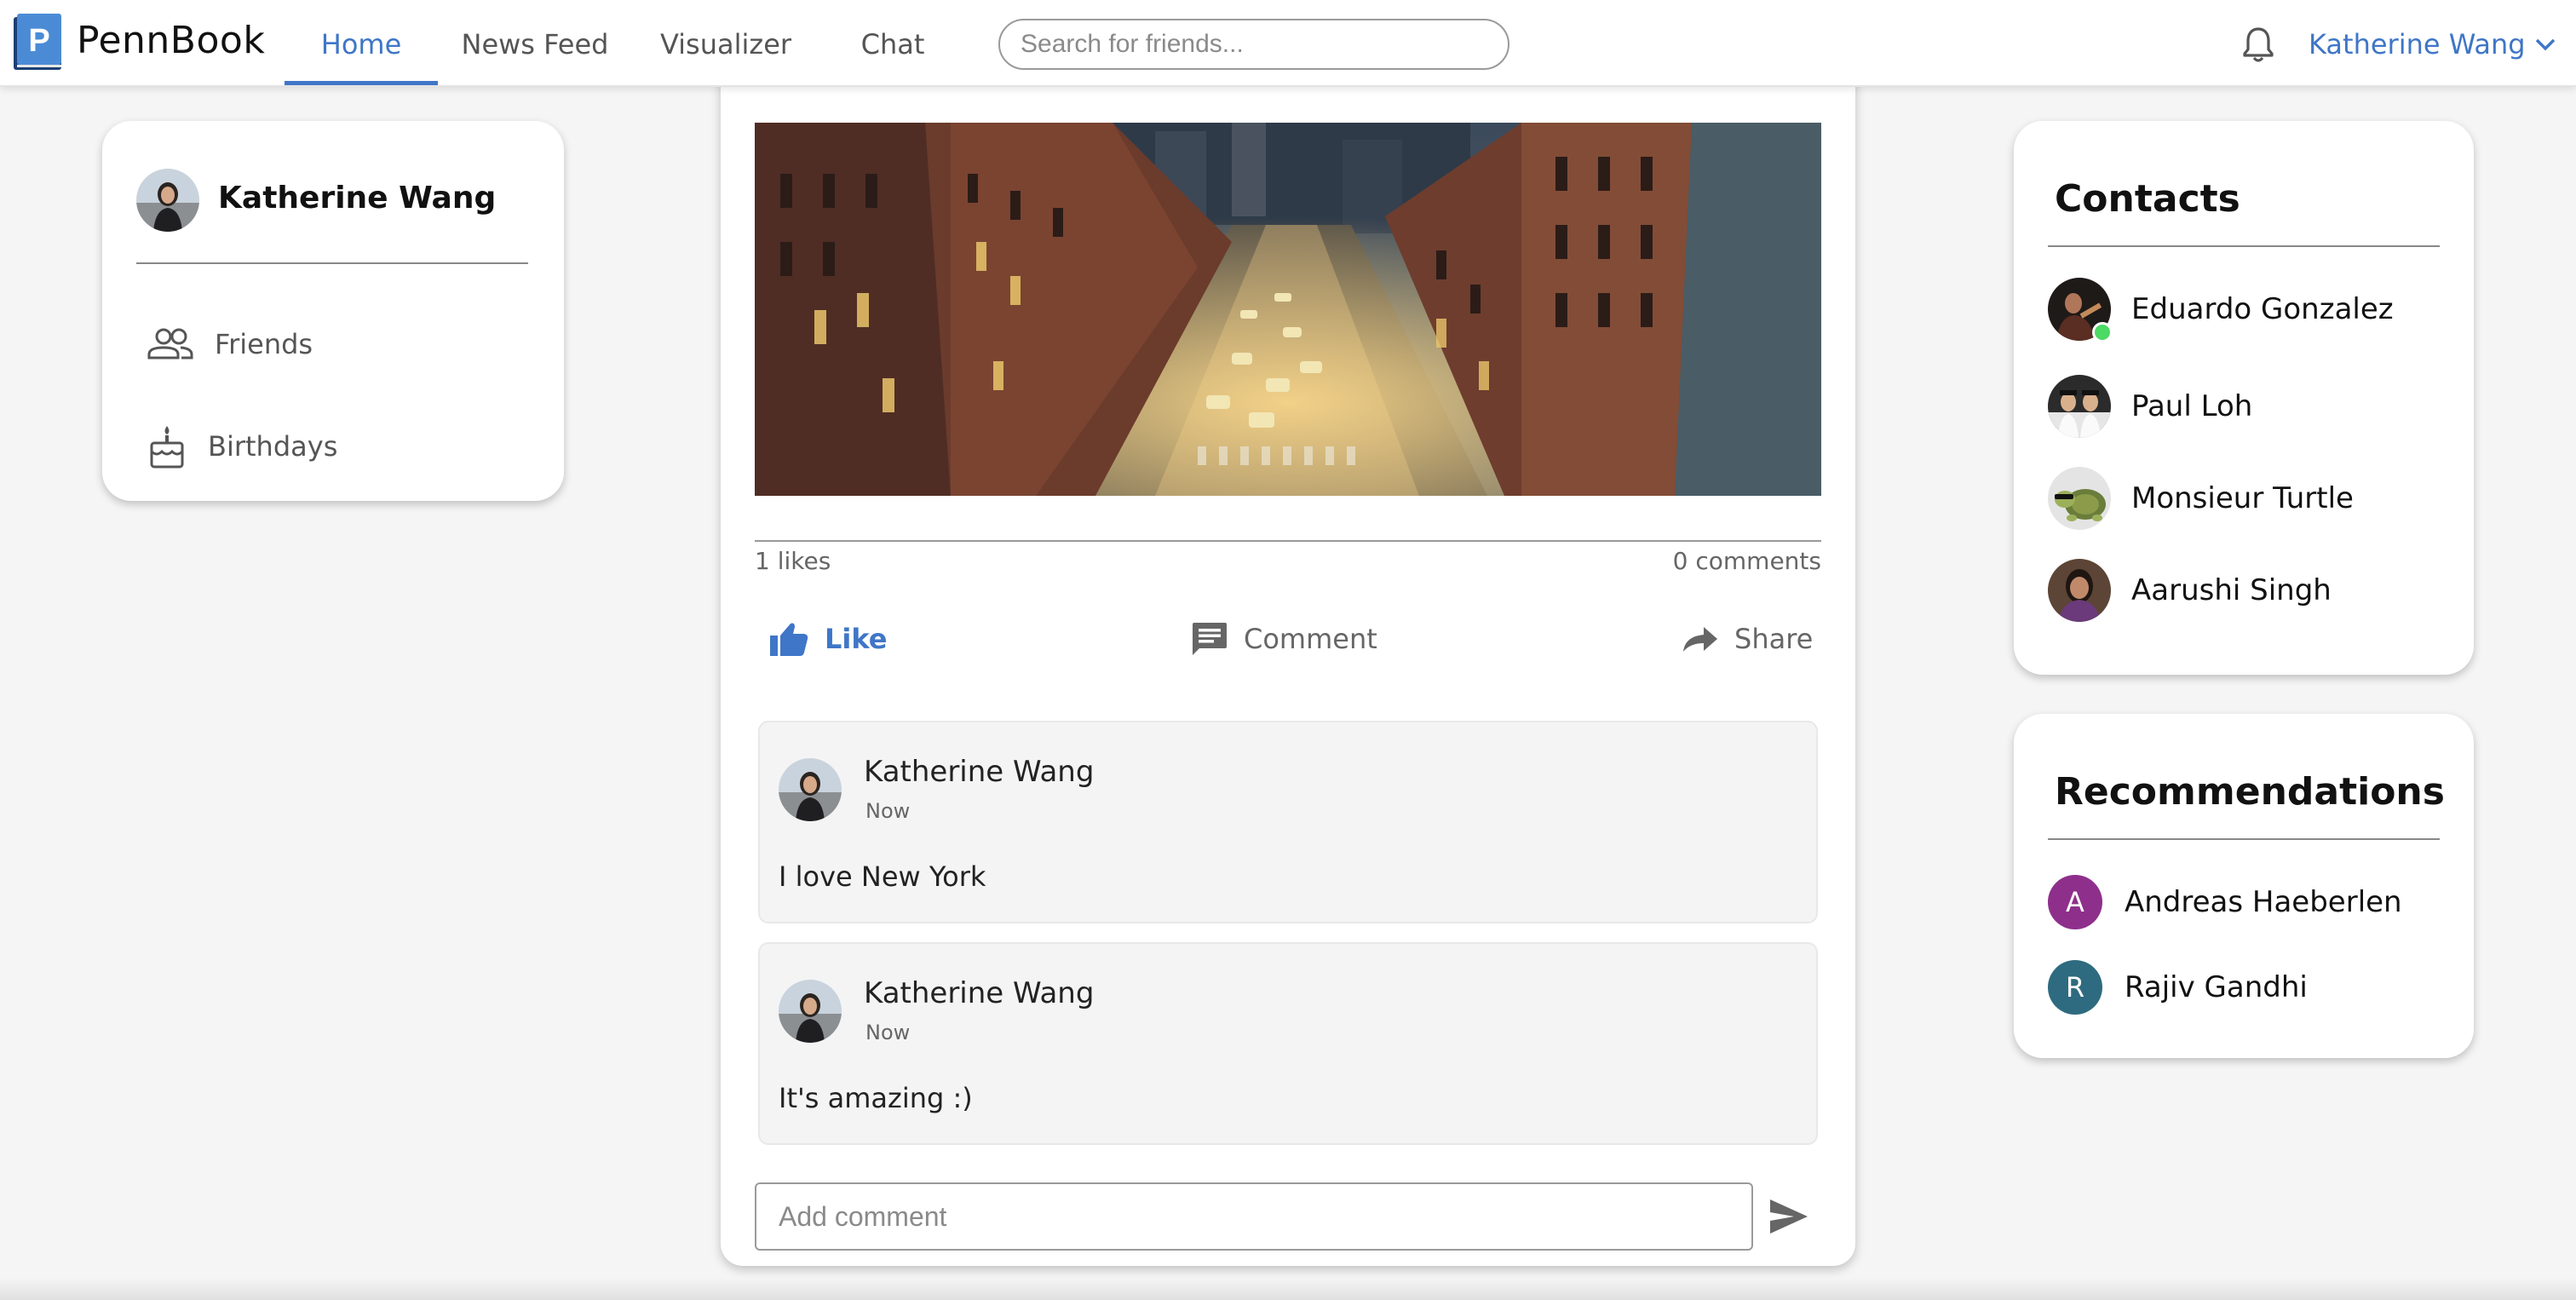 The width and height of the screenshot is (2576, 1300). I want to click on app-brand: PennBook, so click(171, 40).